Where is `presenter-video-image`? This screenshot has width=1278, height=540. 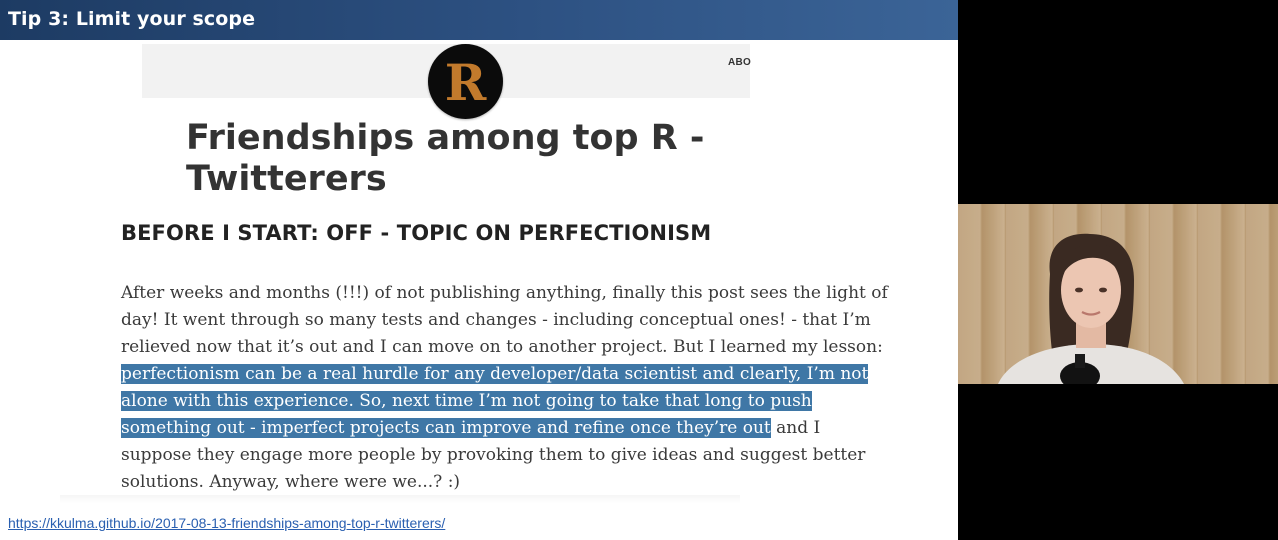 presenter-video-image is located at coordinates (1118, 294).